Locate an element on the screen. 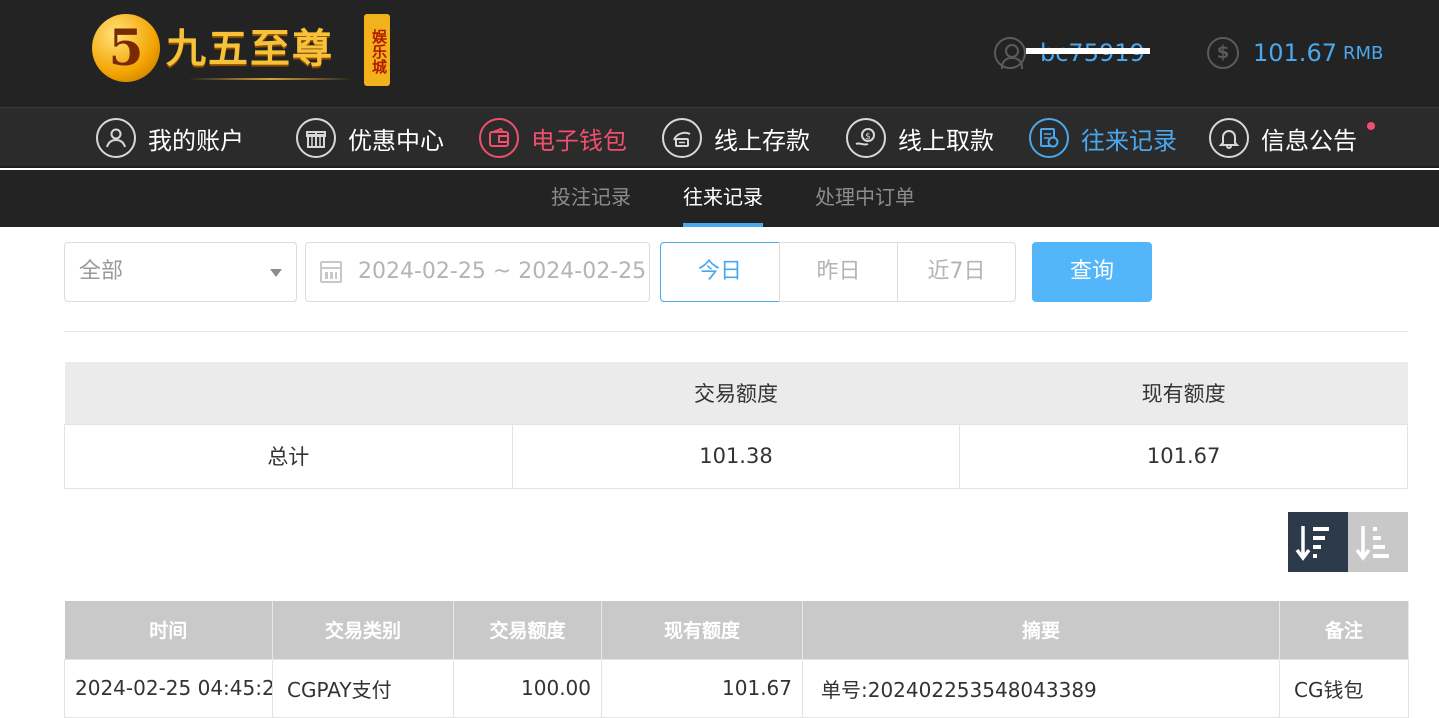  tab-transaction-records: 往来记录 is located at coordinates (723, 198).